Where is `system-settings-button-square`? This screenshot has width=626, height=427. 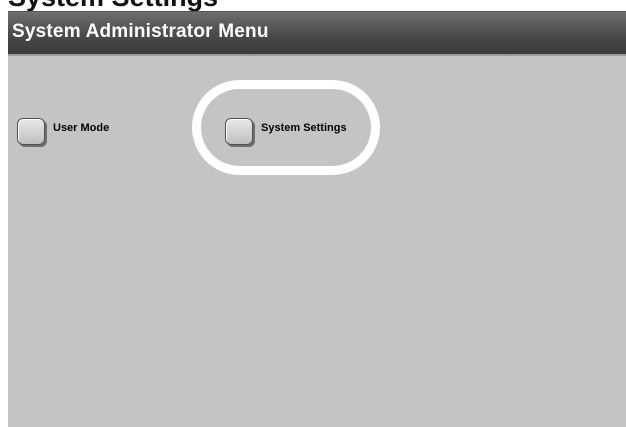 system-settings-button-square is located at coordinates (239, 131).